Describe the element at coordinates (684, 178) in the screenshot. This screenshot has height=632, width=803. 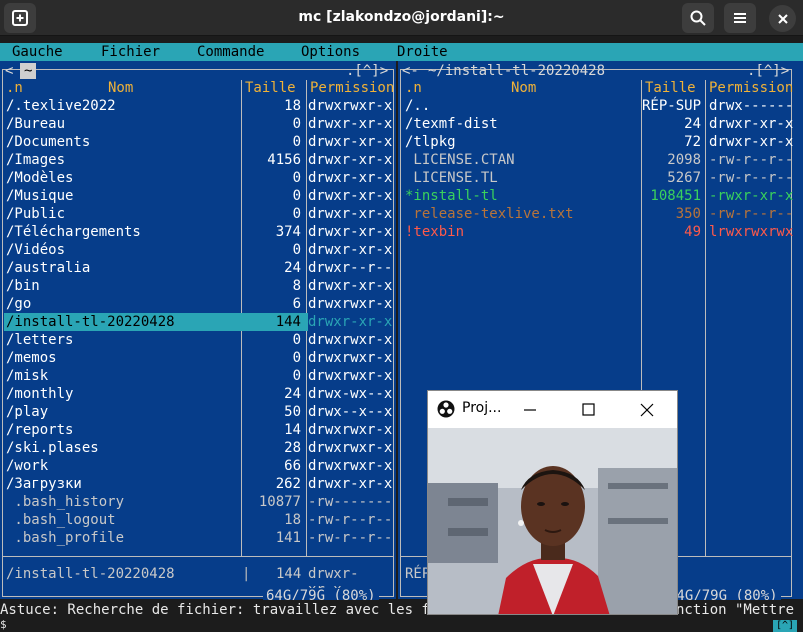
I see `right-file-size: 5267` at that location.